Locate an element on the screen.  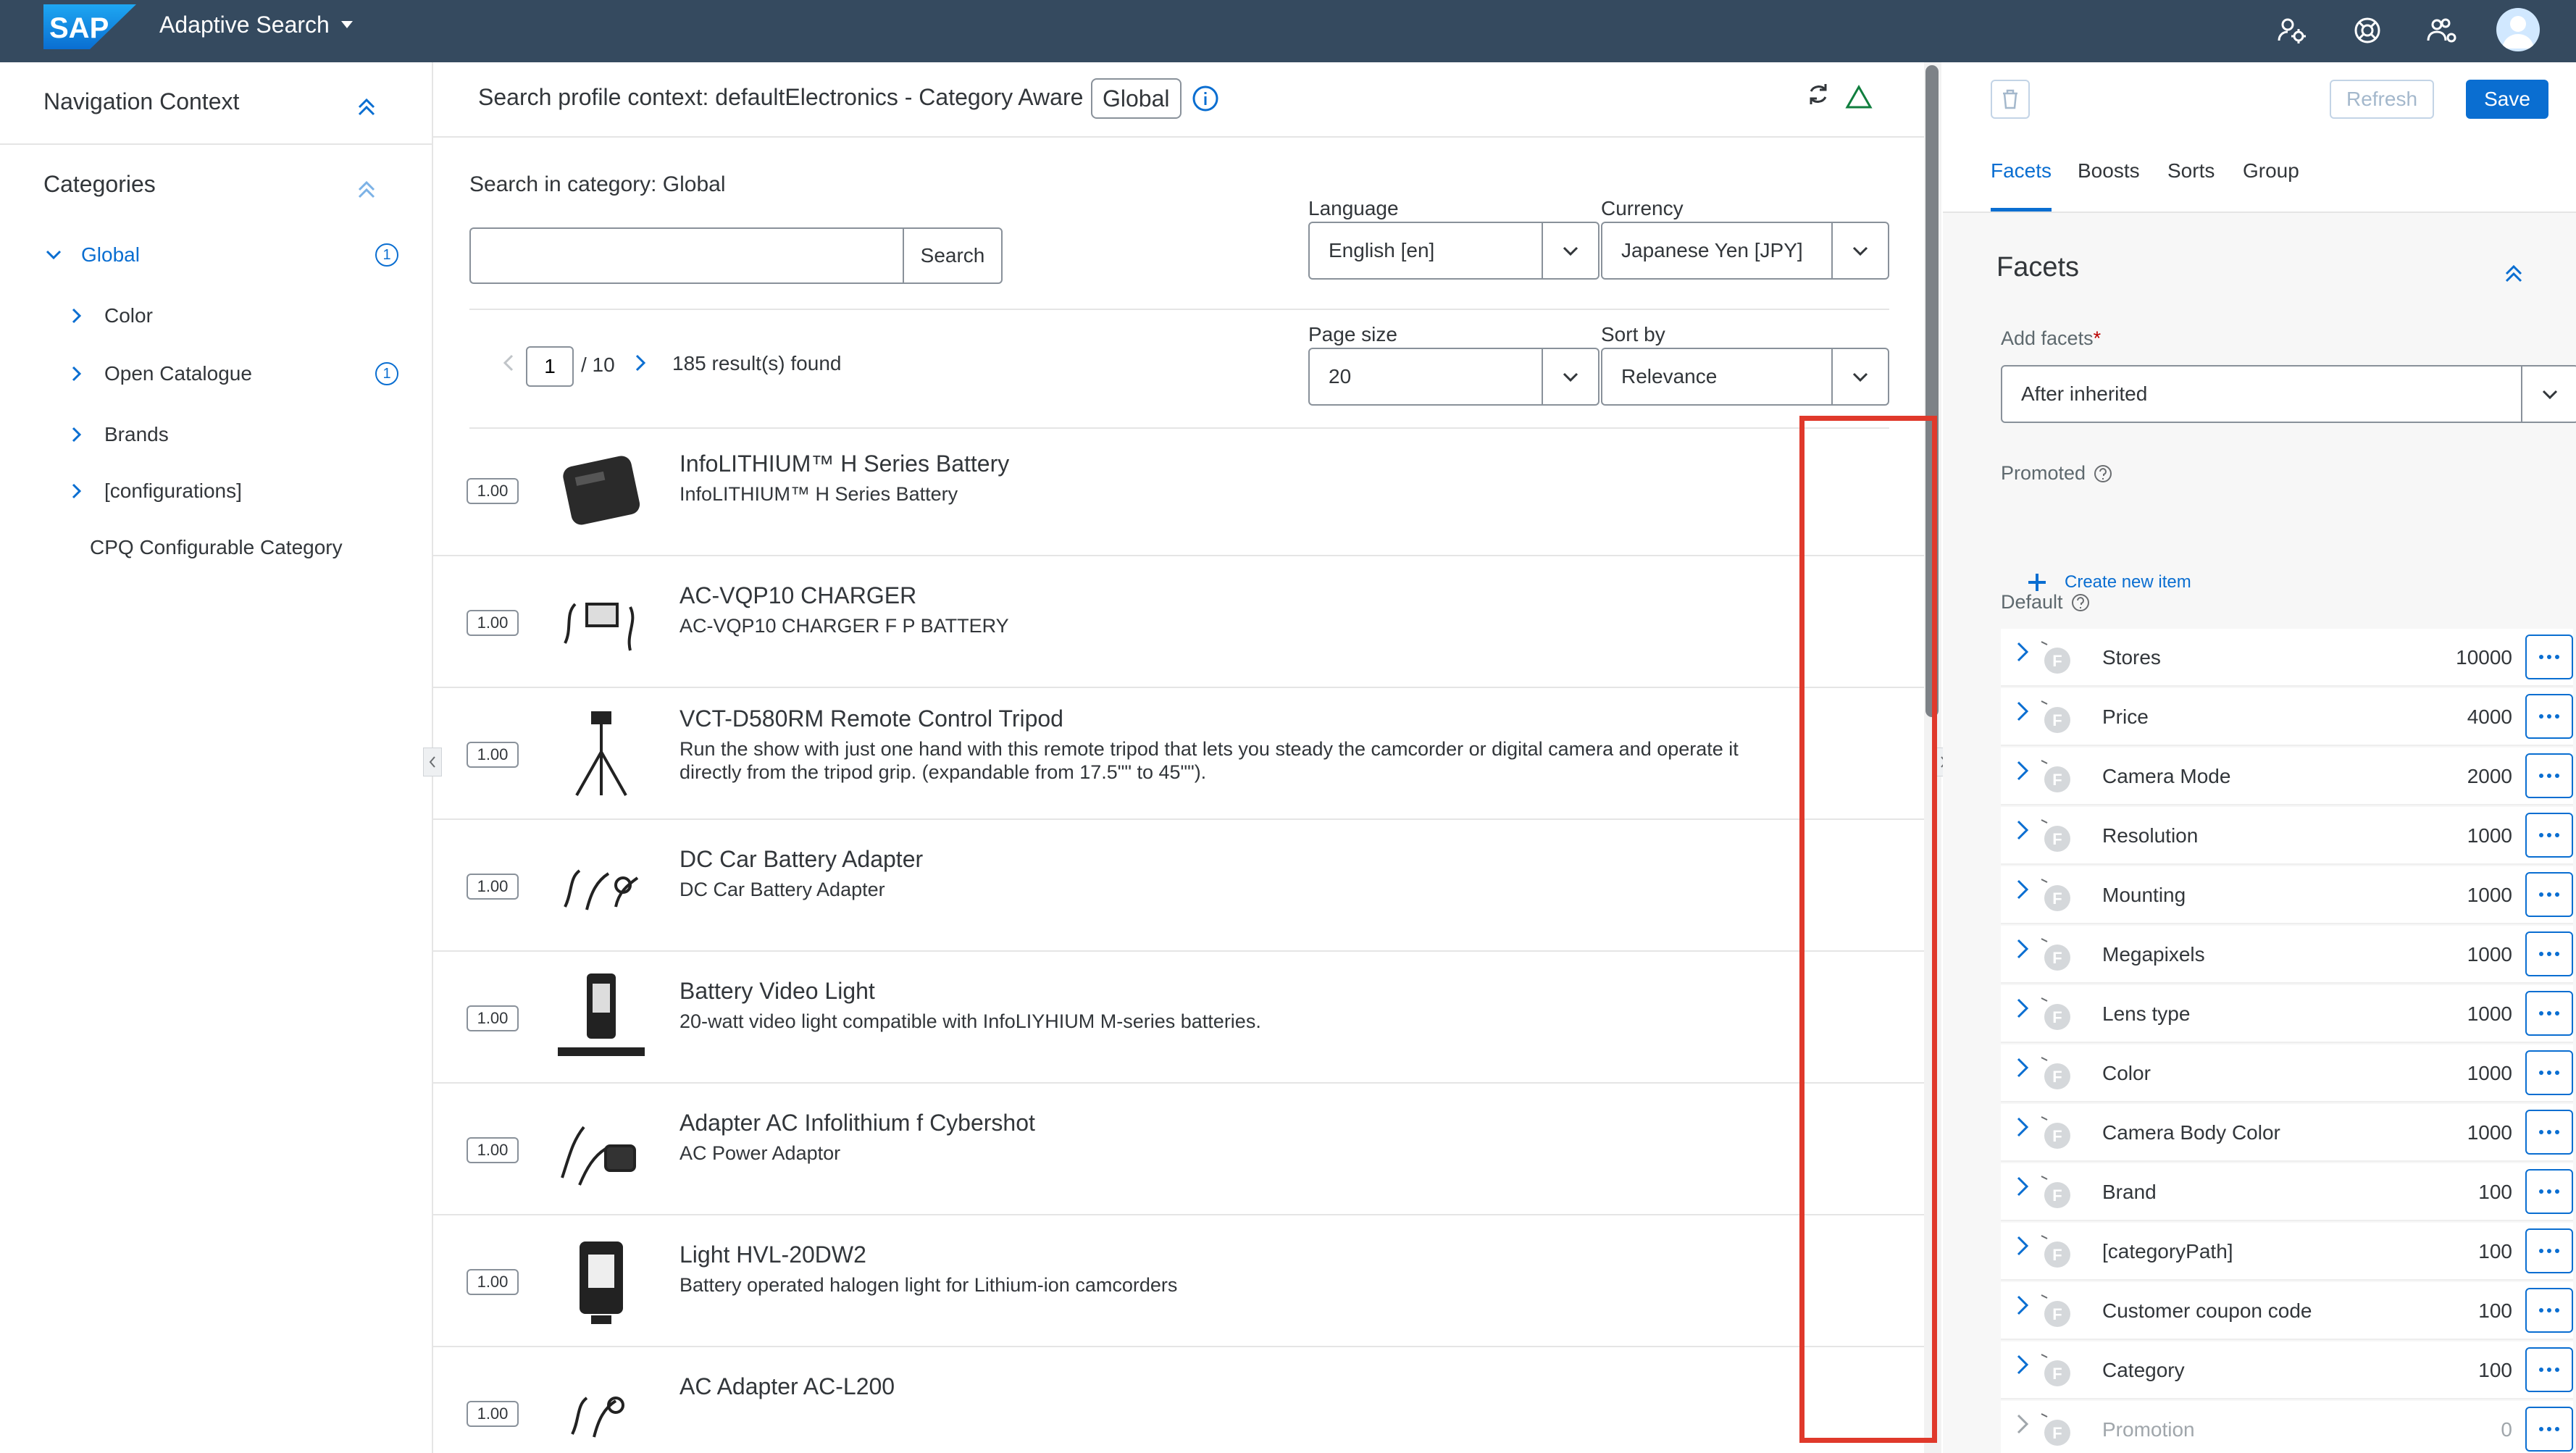
tab-group: Group is located at coordinates (2271, 186).